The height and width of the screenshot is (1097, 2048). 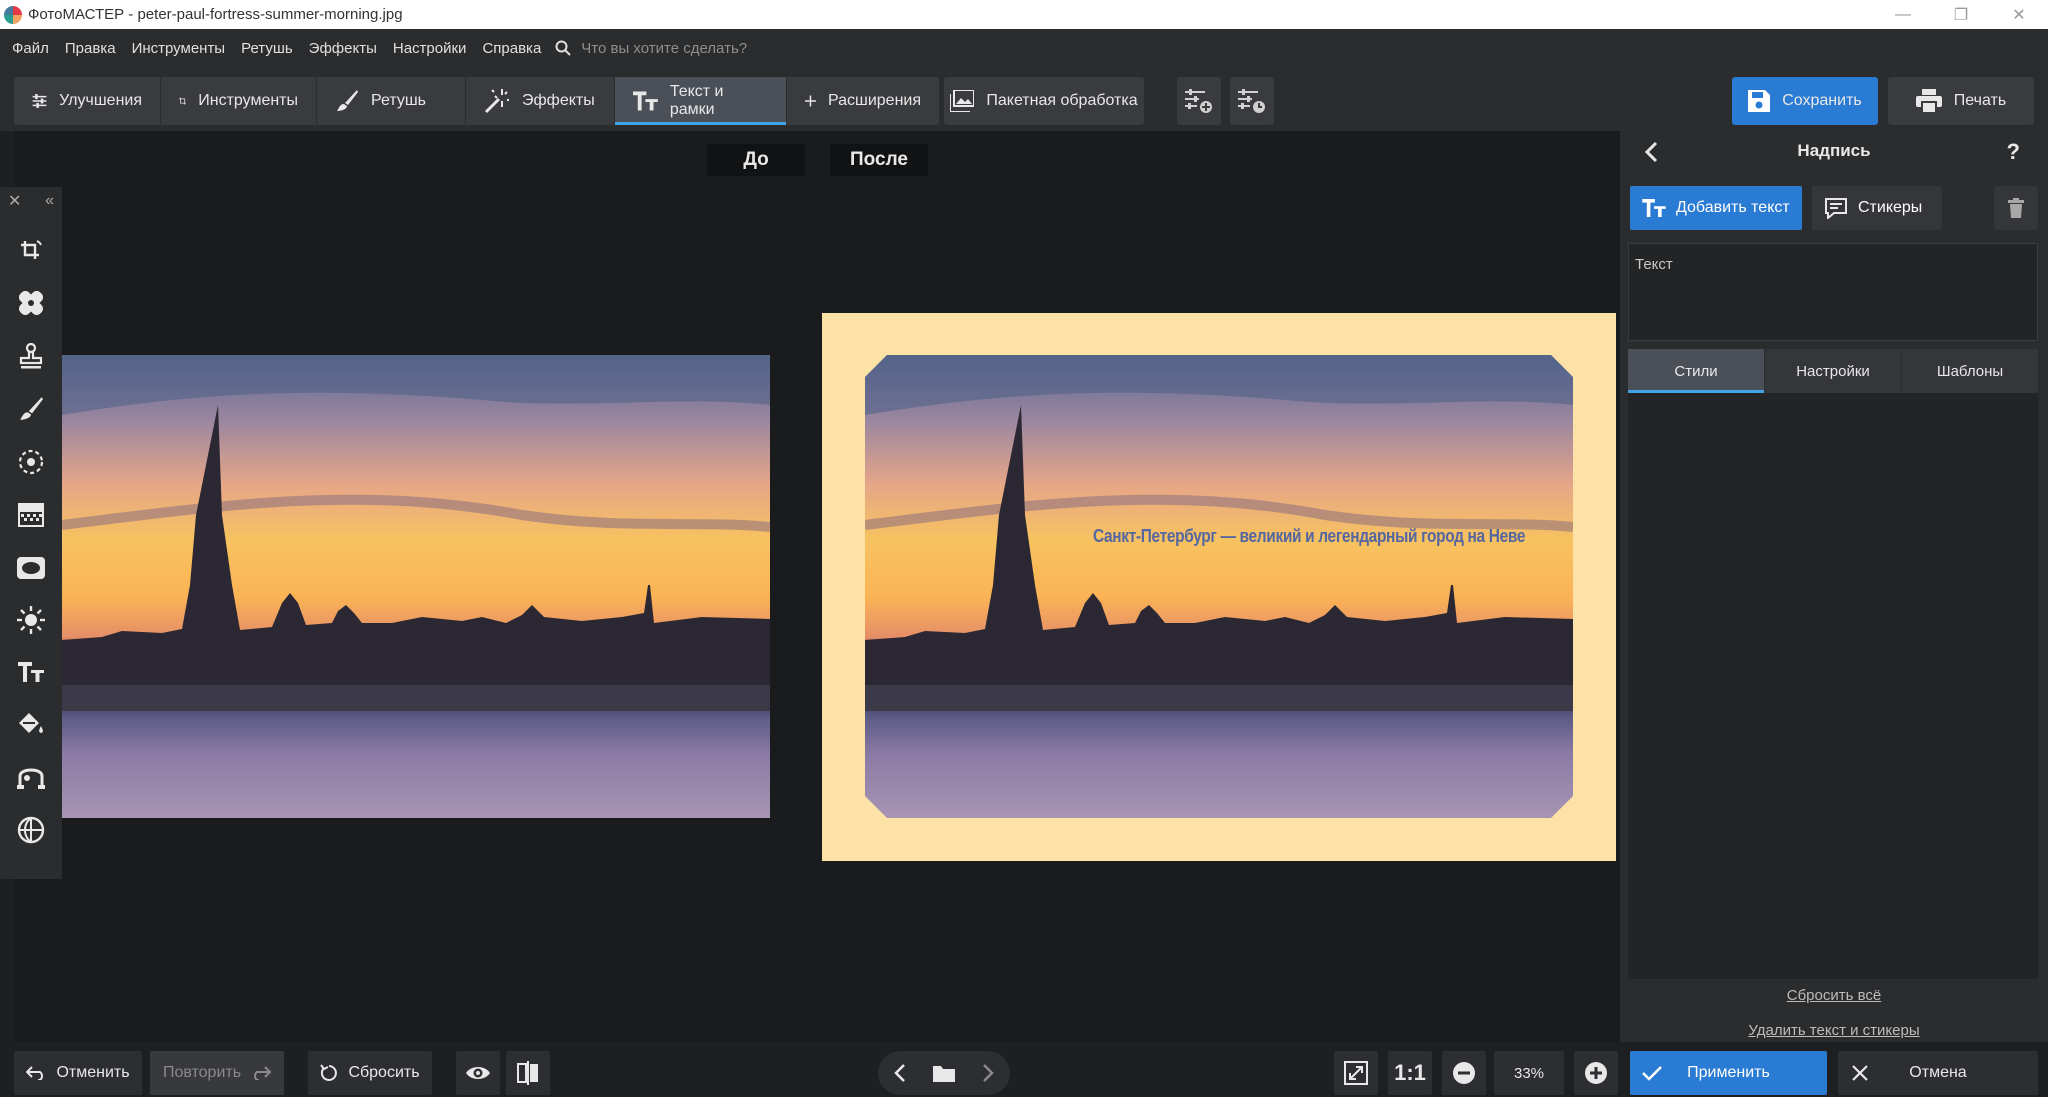 What do you see at coordinates (944, 1073) in the screenshot?
I see `open-folder-button` at bounding box center [944, 1073].